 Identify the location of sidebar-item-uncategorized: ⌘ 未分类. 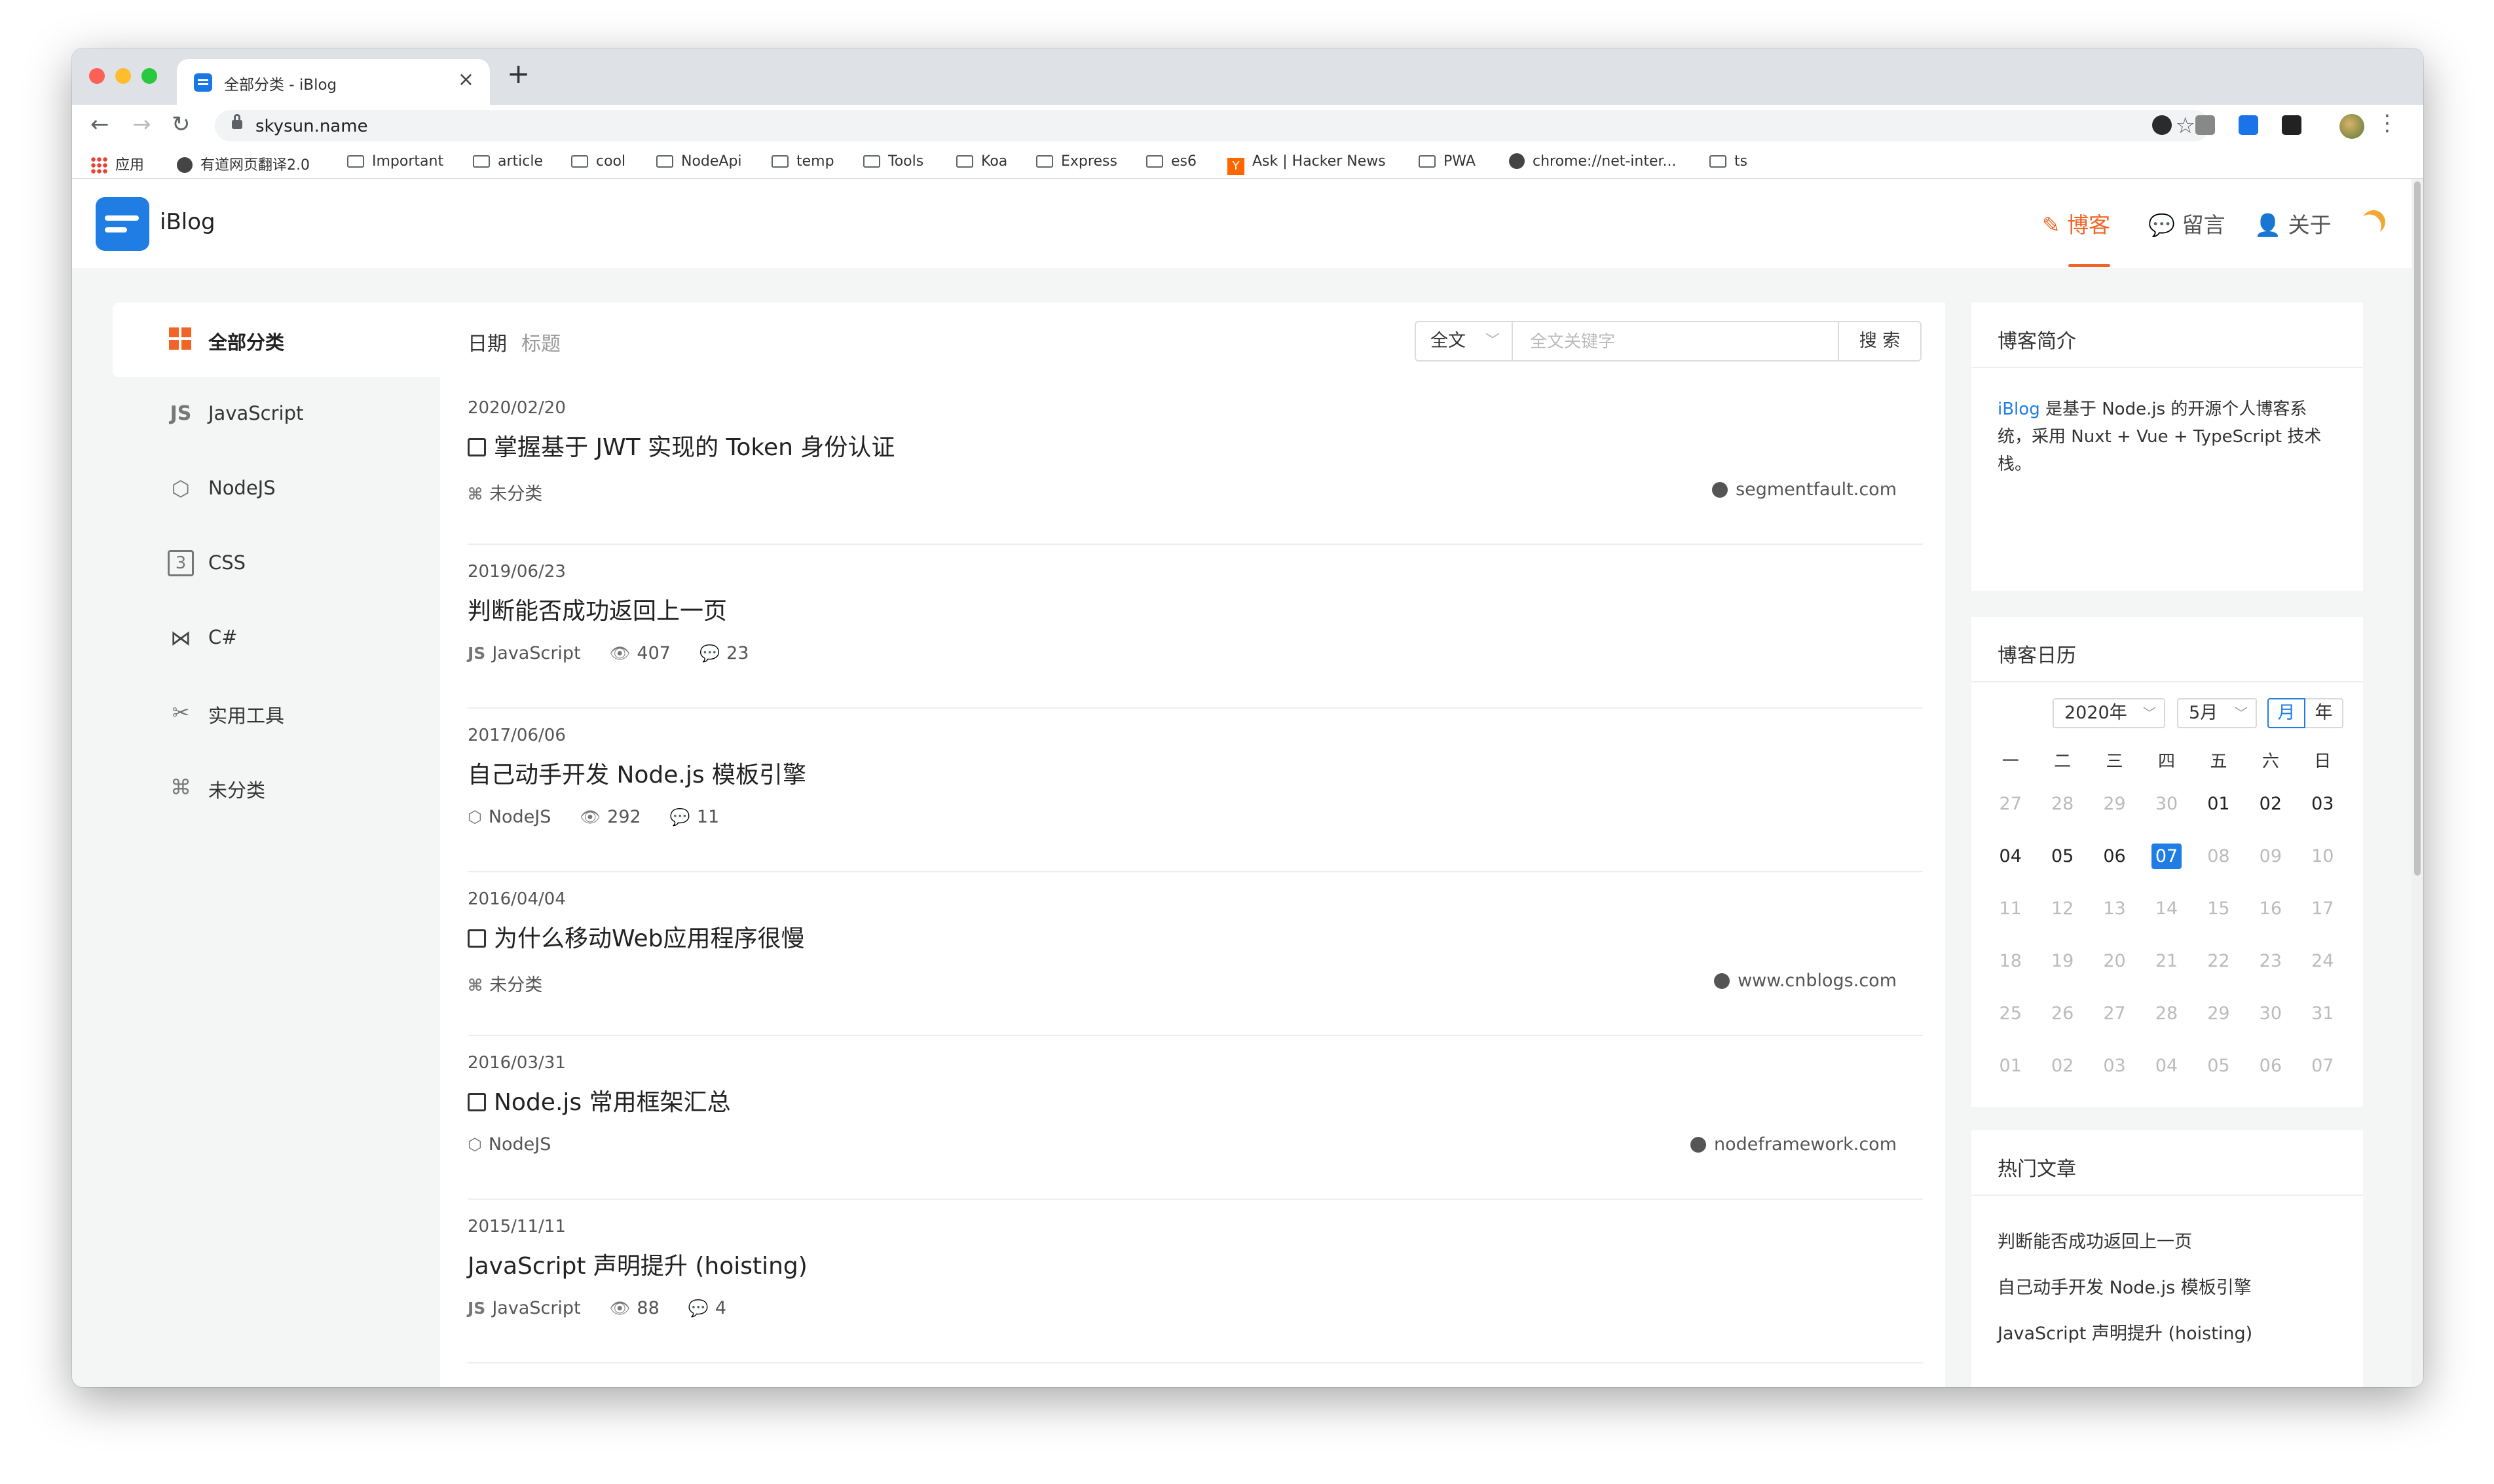
(276, 788).